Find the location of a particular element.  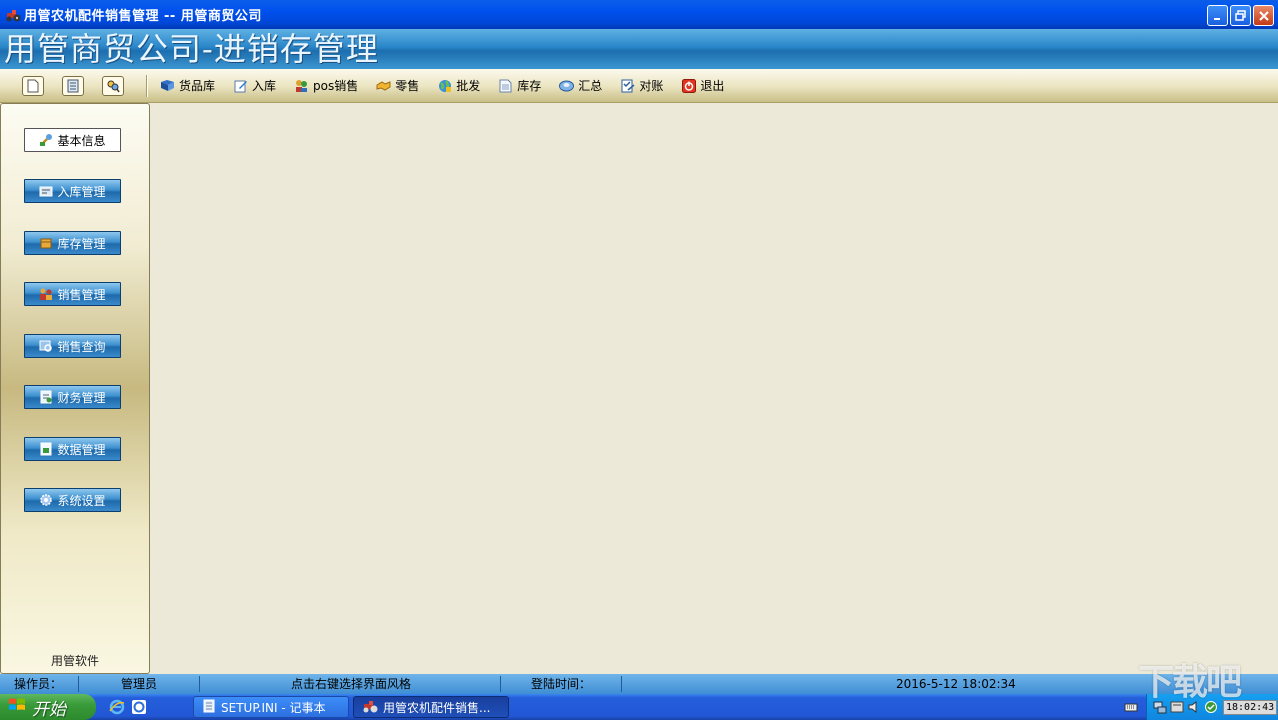

toolbar-item-retail: 零售 is located at coordinates (397, 86).